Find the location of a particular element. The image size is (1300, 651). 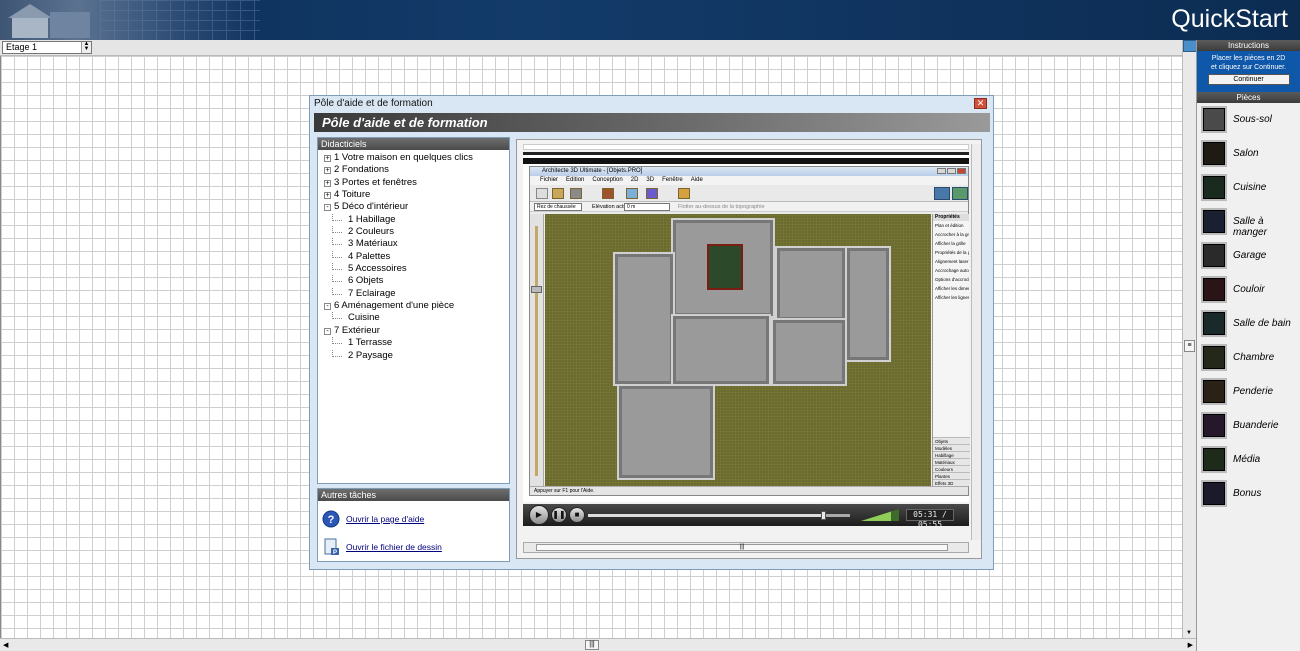

tree-item-label: 4 Palettes is located at coordinates (369, 257).